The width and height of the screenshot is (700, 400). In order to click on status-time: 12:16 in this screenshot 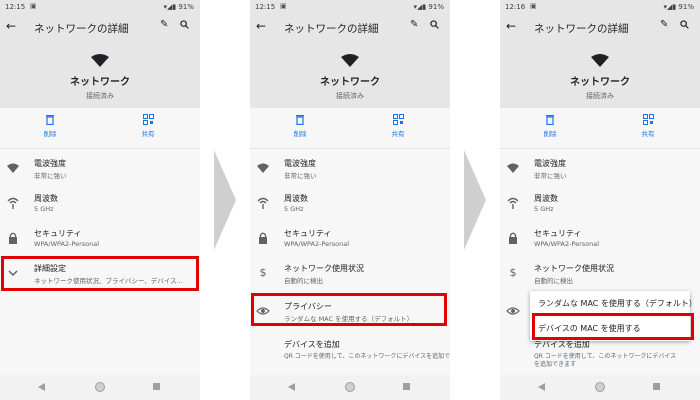, I will do `click(515, 7)`.